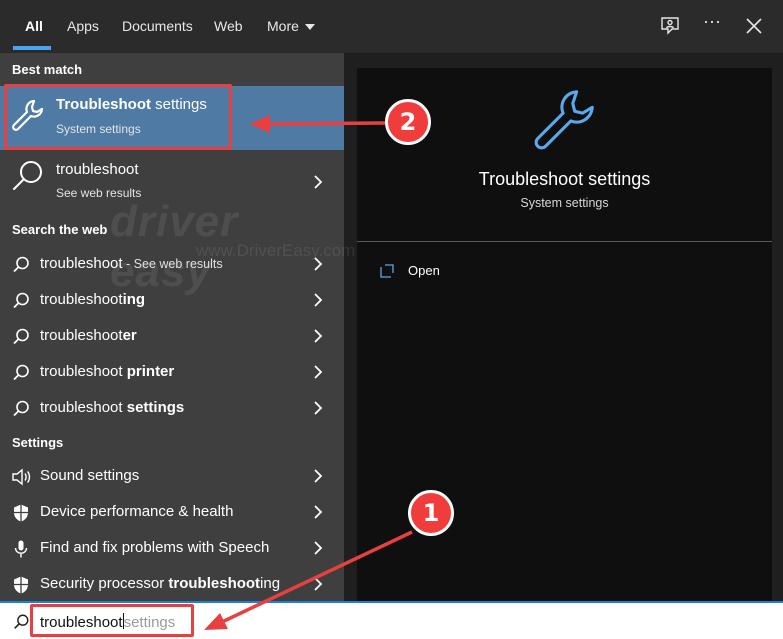  Describe the element at coordinates (326, 123) in the screenshot. I see `arrow-to-best-match` at that location.